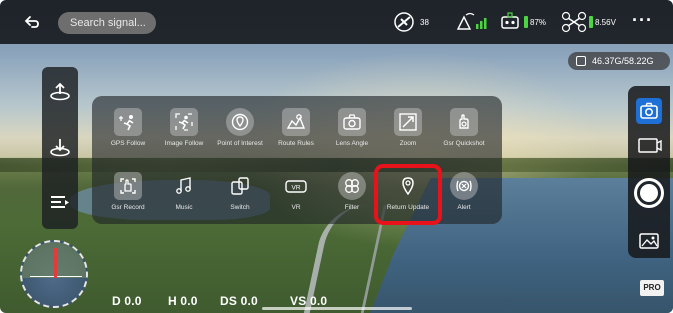 The image size is (673, 313). I want to click on vr-icon: VR, so click(296, 186).